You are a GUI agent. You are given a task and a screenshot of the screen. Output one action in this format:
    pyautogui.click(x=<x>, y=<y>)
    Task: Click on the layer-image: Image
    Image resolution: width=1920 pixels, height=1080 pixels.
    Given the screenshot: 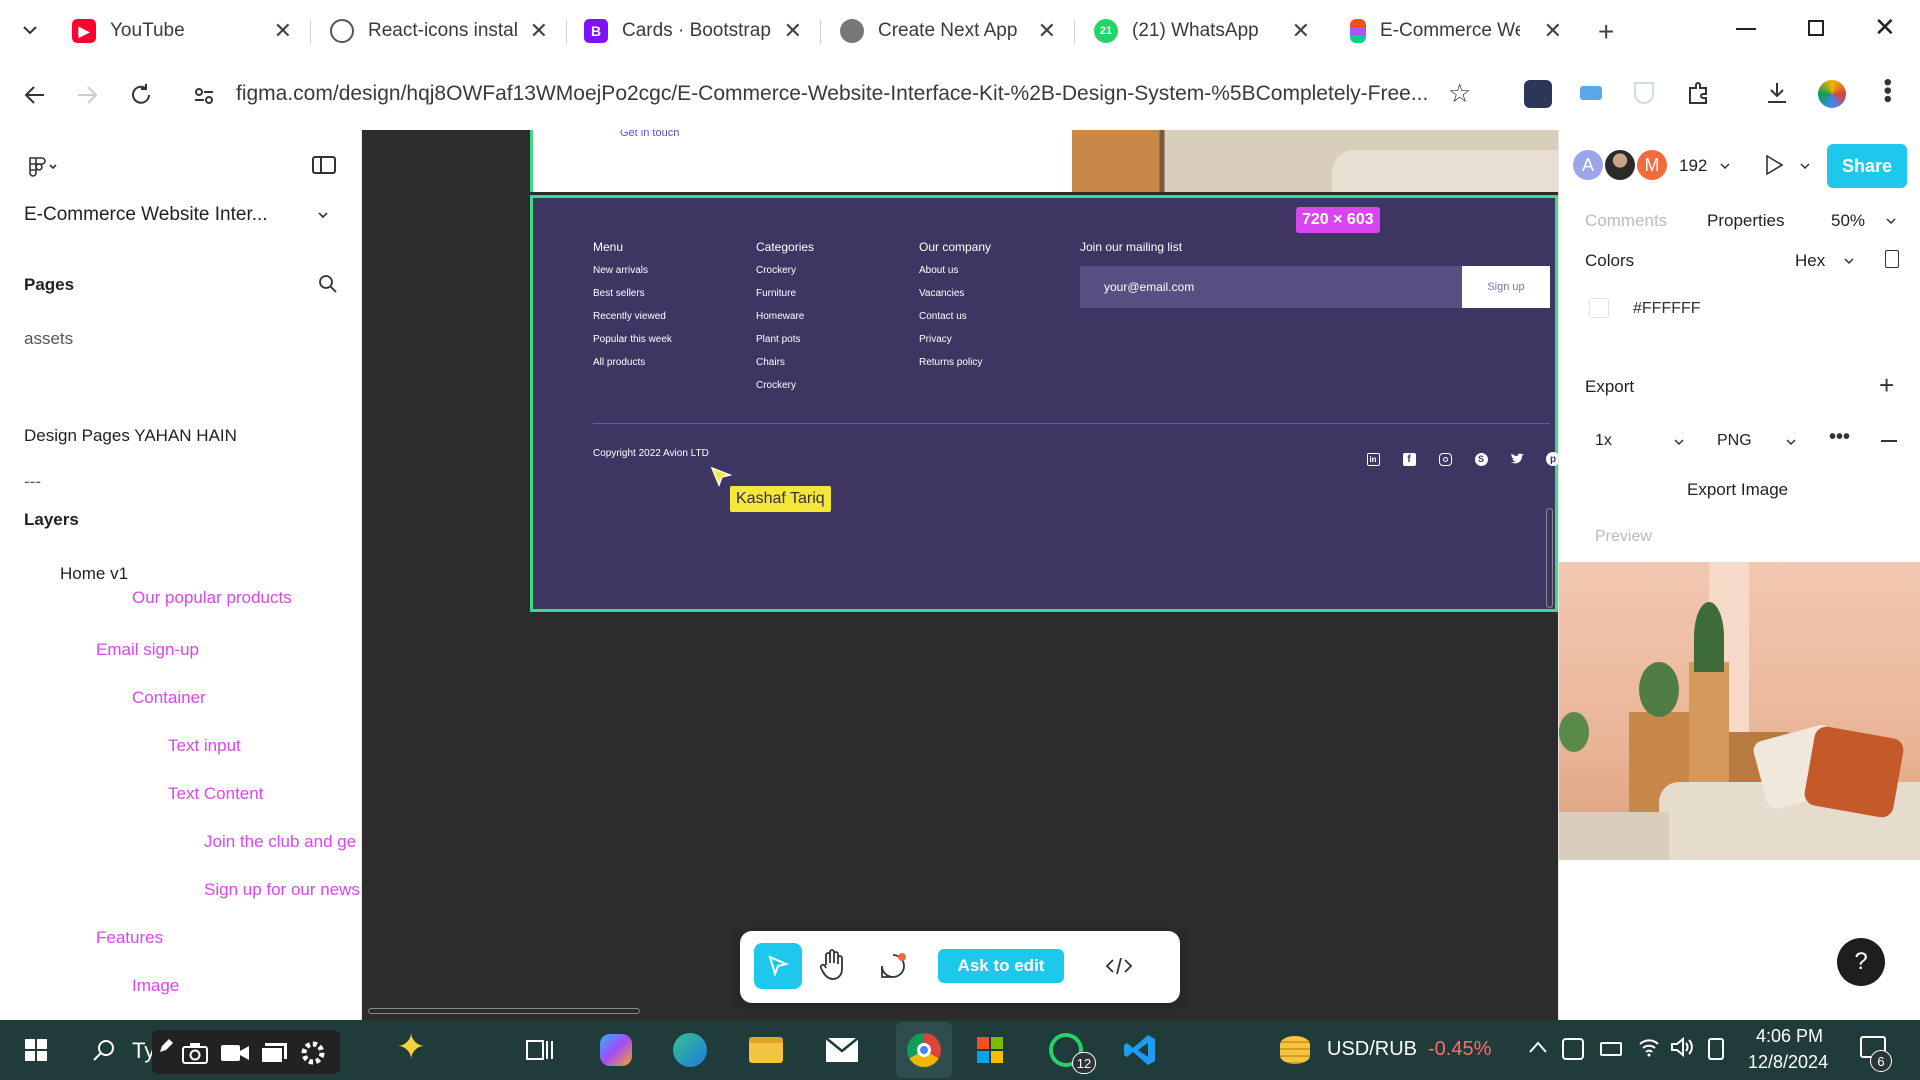 What is the action you would take?
    pyautogui.click(x=155, y=986)
    